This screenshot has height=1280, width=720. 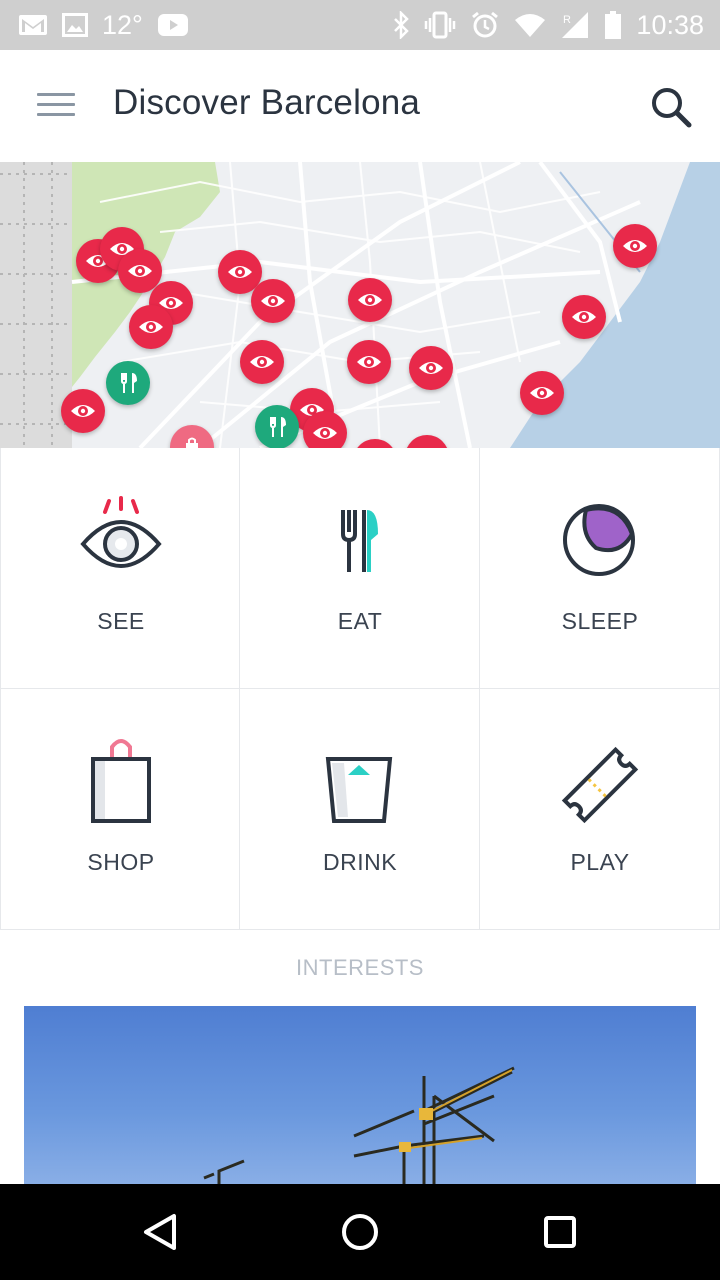 What do you see at coordinates (401, 25) in the screenshot?
I see `bluetooth-icon` at bounding box center [401, 25].